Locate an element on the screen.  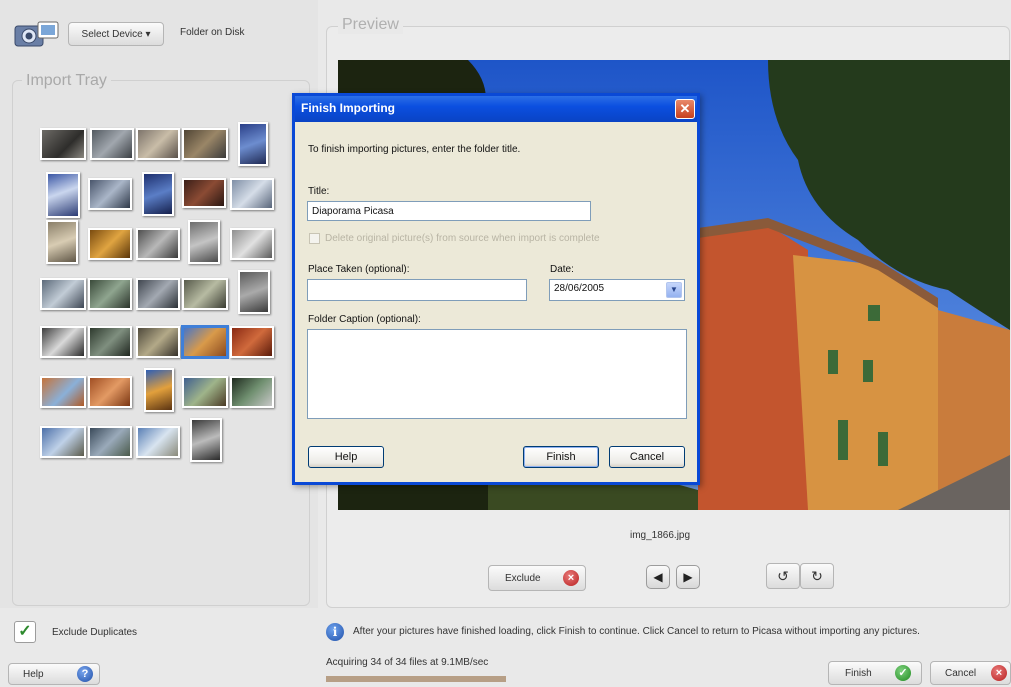
folder-caption-label: Folder Caption (optional): is located at coordinates (364, 319).